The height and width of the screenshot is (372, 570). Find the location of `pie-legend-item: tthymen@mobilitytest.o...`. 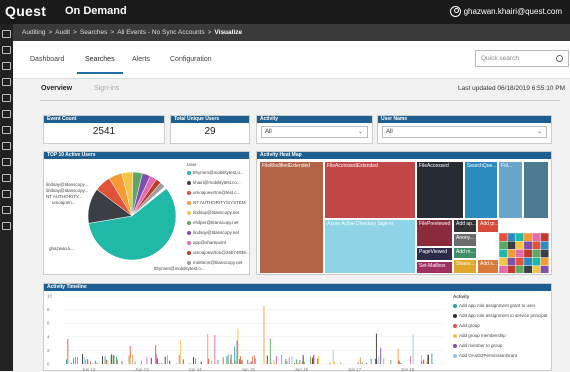

pie-legend-item: tthymen@mobilitytest.o... is located at coordinates (215, 172).